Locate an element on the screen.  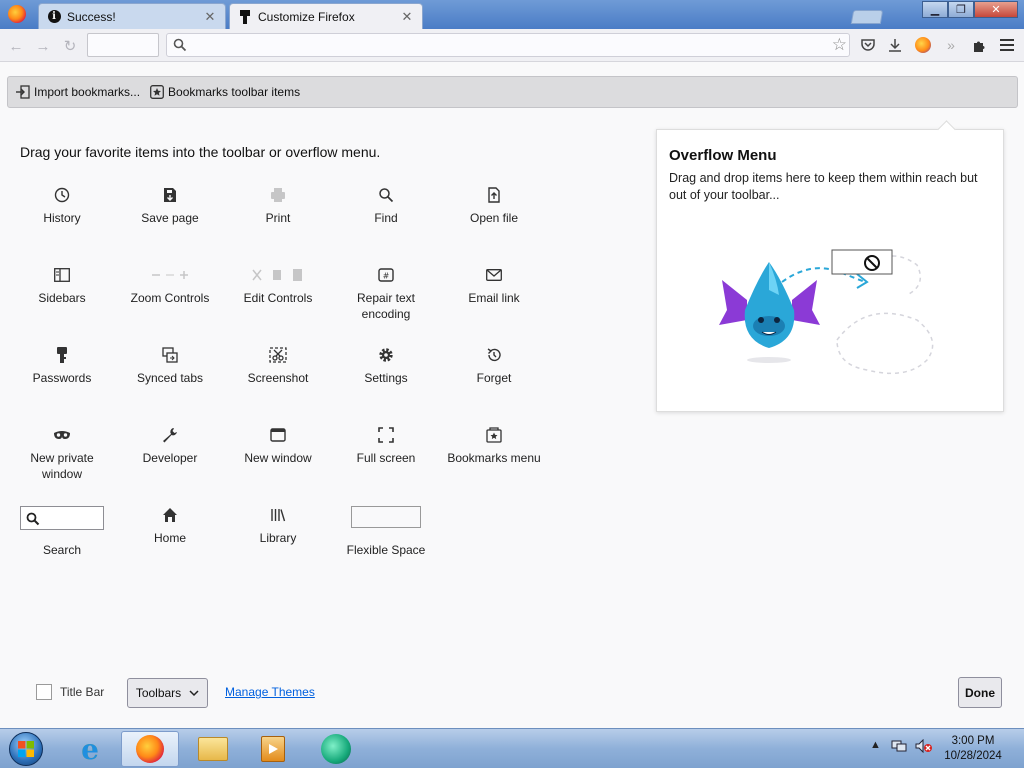
palette-item-label: Developer is located at coordinates (170, 458).